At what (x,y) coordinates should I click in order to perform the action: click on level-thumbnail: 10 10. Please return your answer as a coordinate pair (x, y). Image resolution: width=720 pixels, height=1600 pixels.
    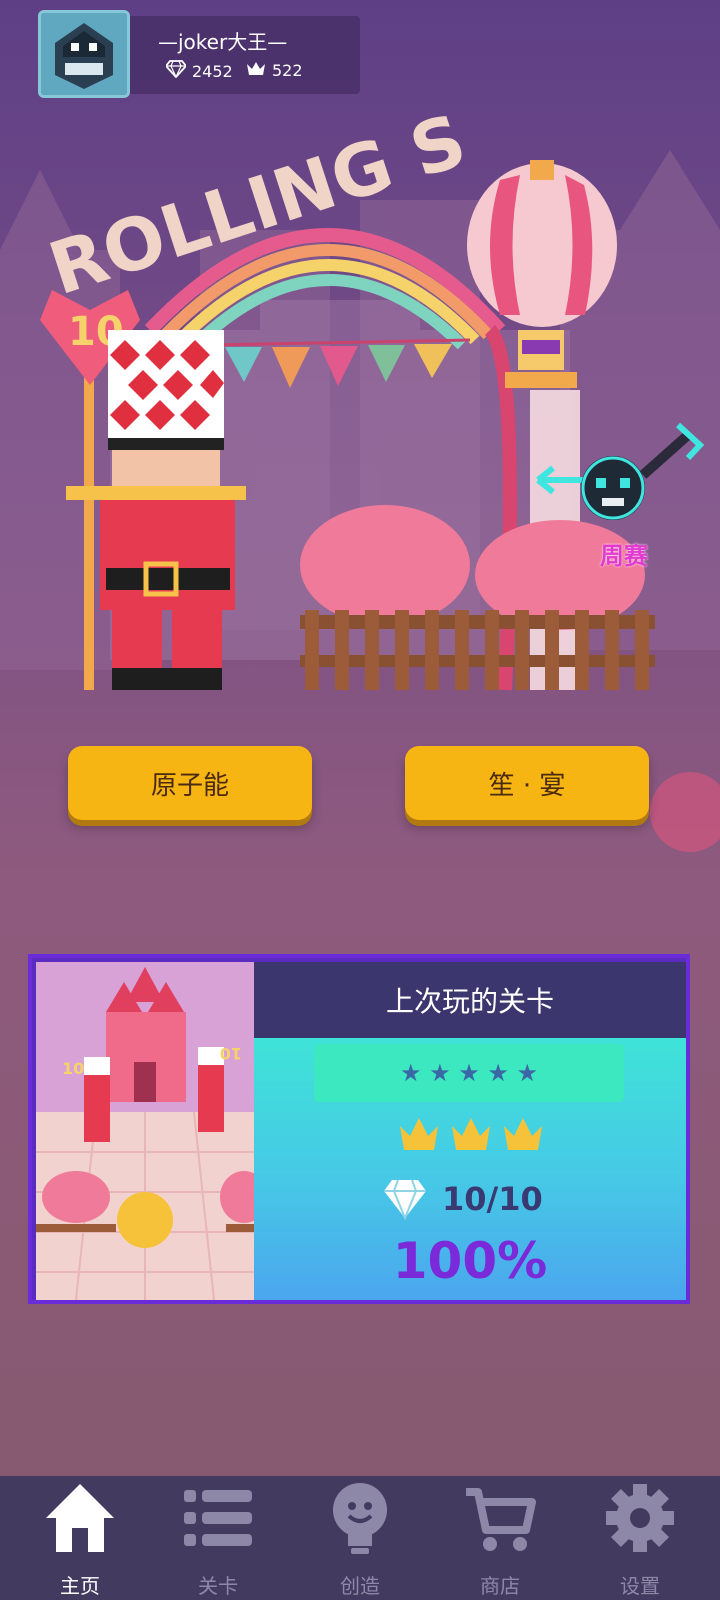
    Looking at the image, I should click on (145, 1131).